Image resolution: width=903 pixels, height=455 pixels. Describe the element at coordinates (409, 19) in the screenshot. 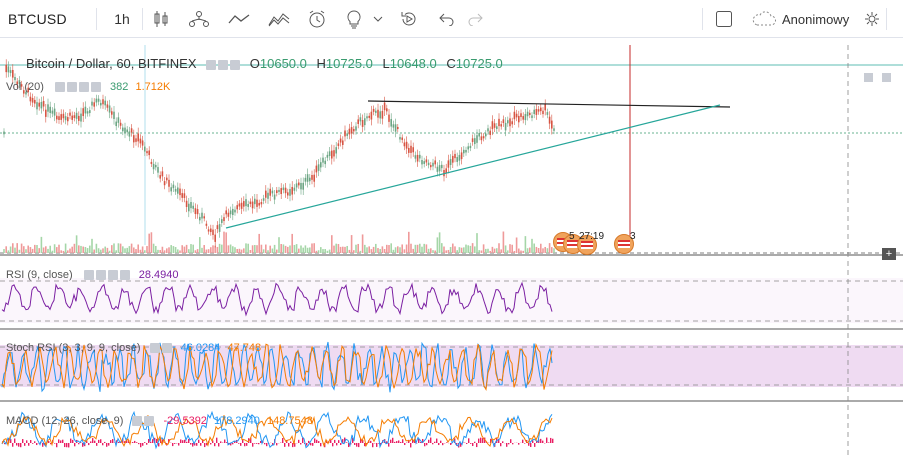

I see `replay-icon` at that location.